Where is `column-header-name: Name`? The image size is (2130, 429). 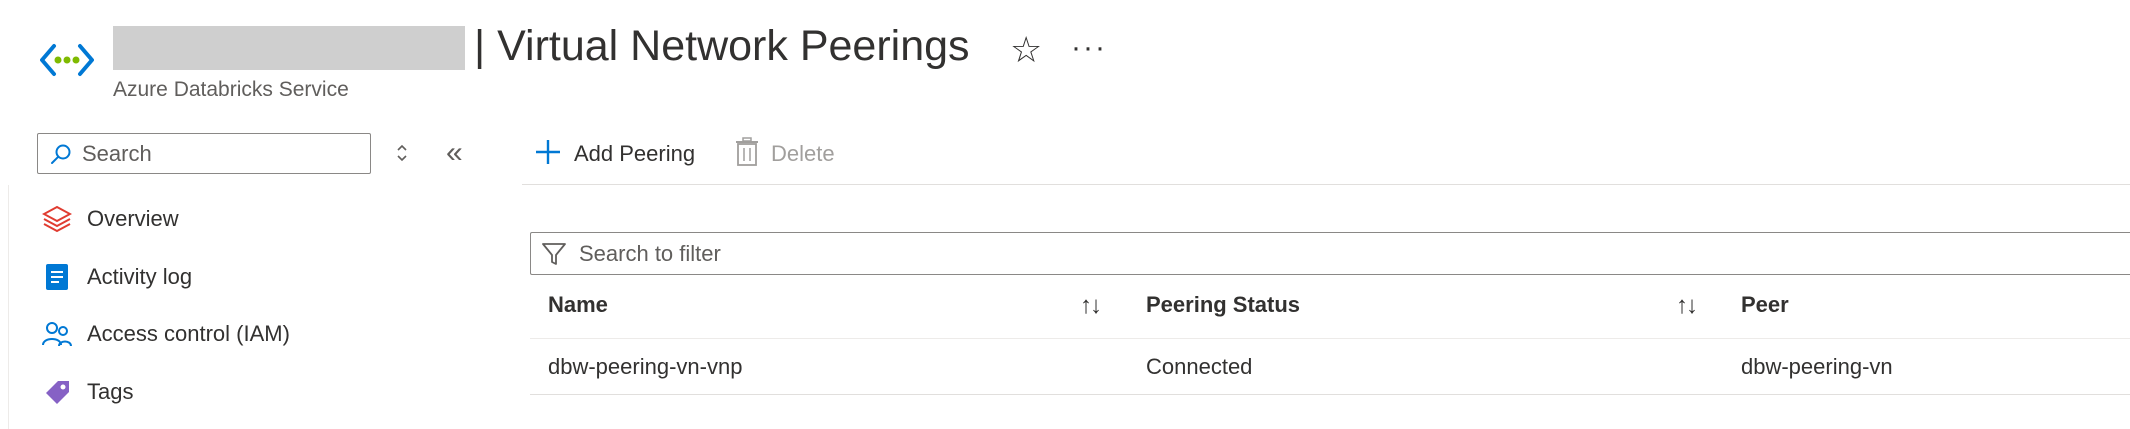
column-header-name: Name is located at coordinates (578, 305).